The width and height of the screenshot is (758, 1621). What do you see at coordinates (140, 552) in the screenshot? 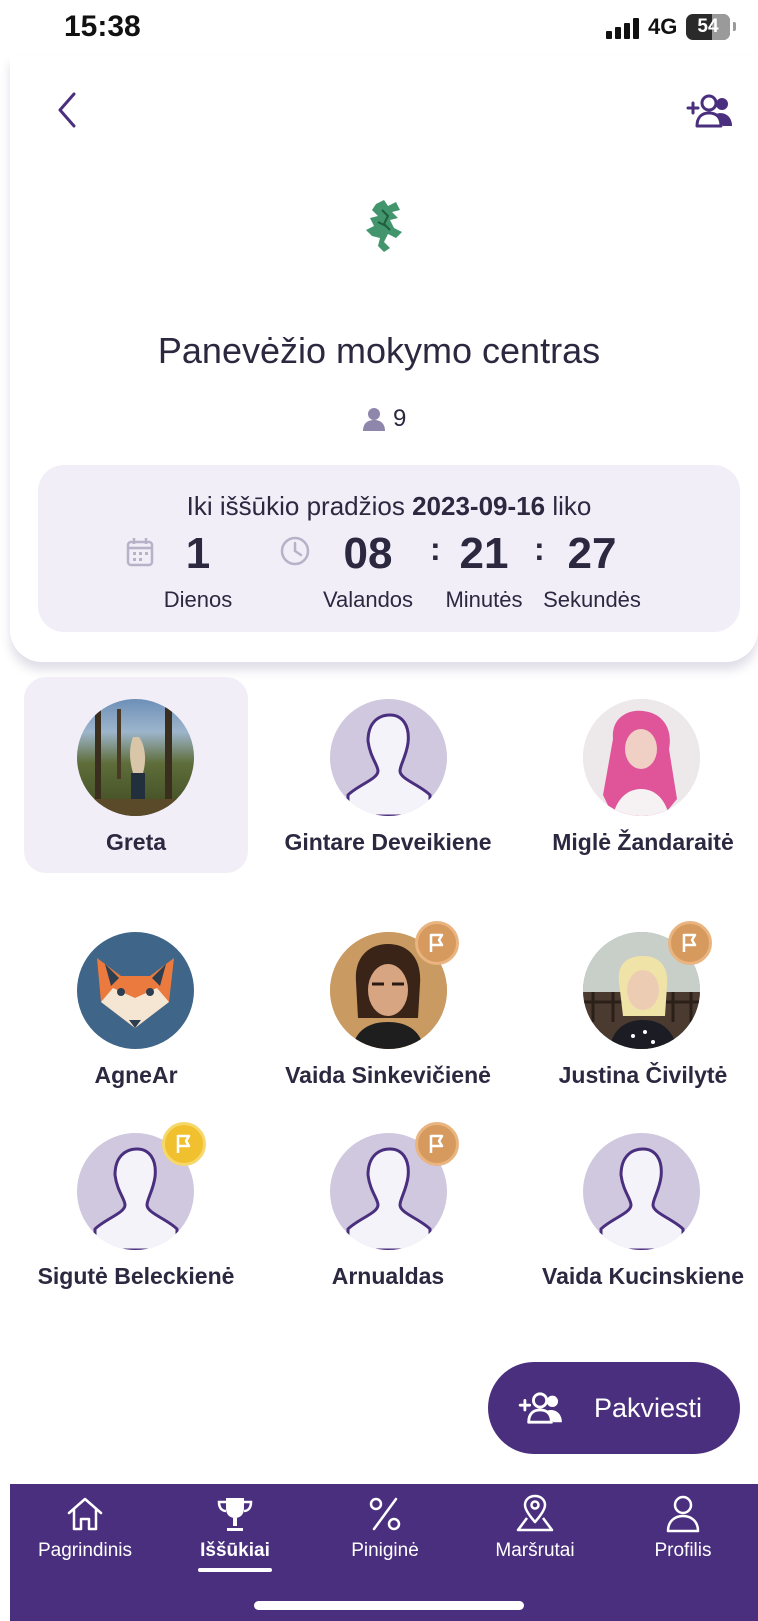
I see `calendar-icon` at bounding box center [140, 552].